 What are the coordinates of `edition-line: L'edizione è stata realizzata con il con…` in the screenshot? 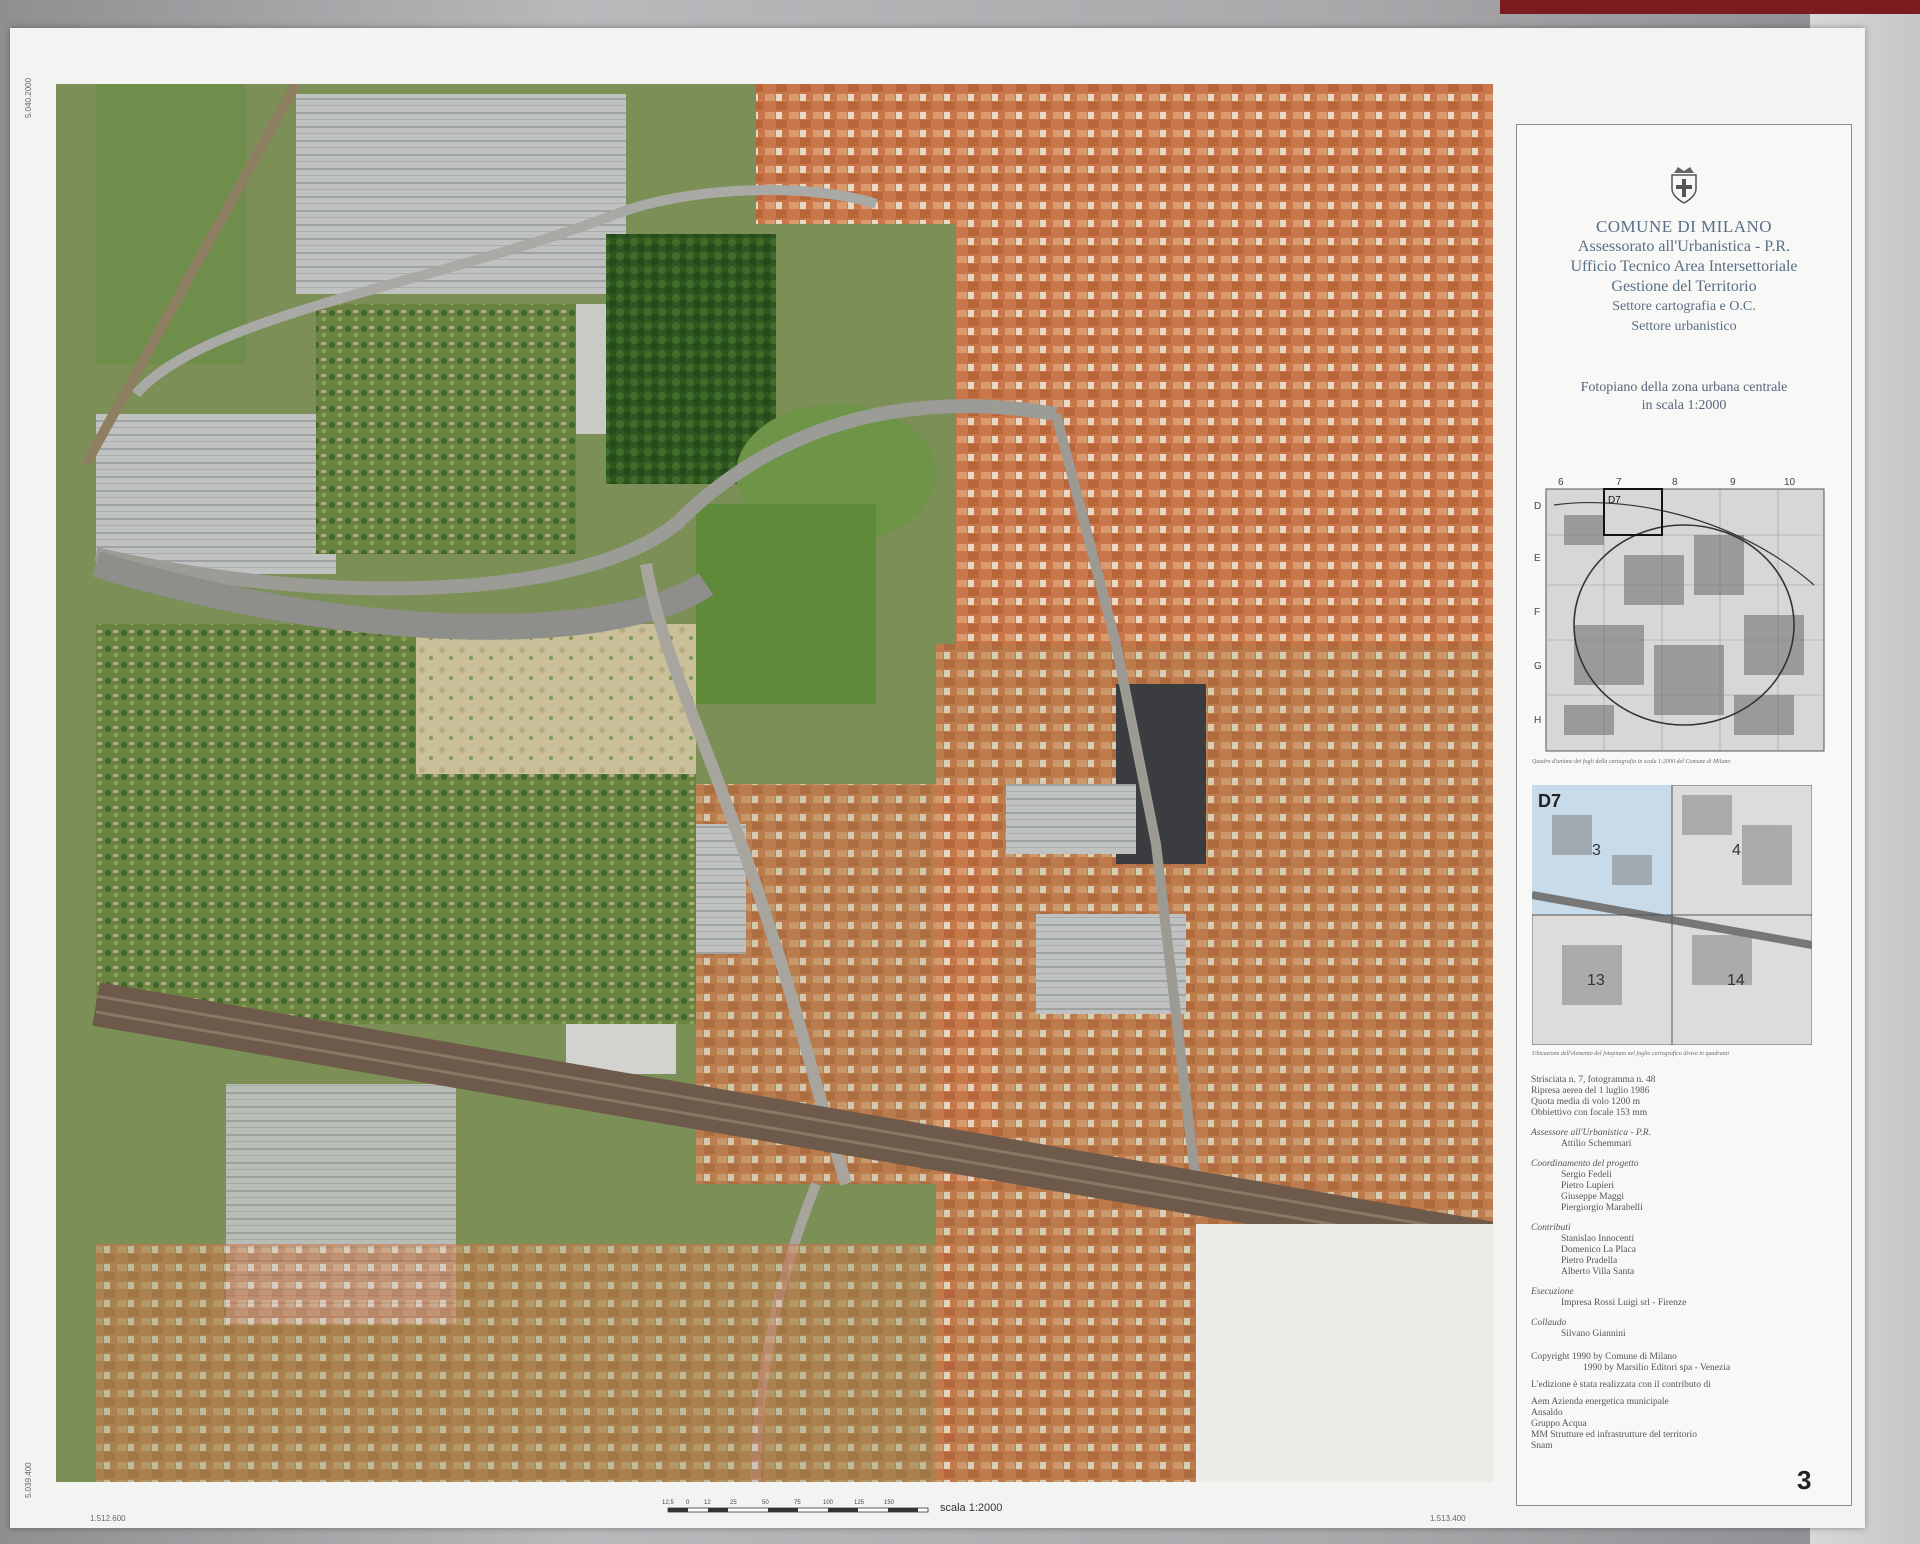 It's located at (1621, 1385).